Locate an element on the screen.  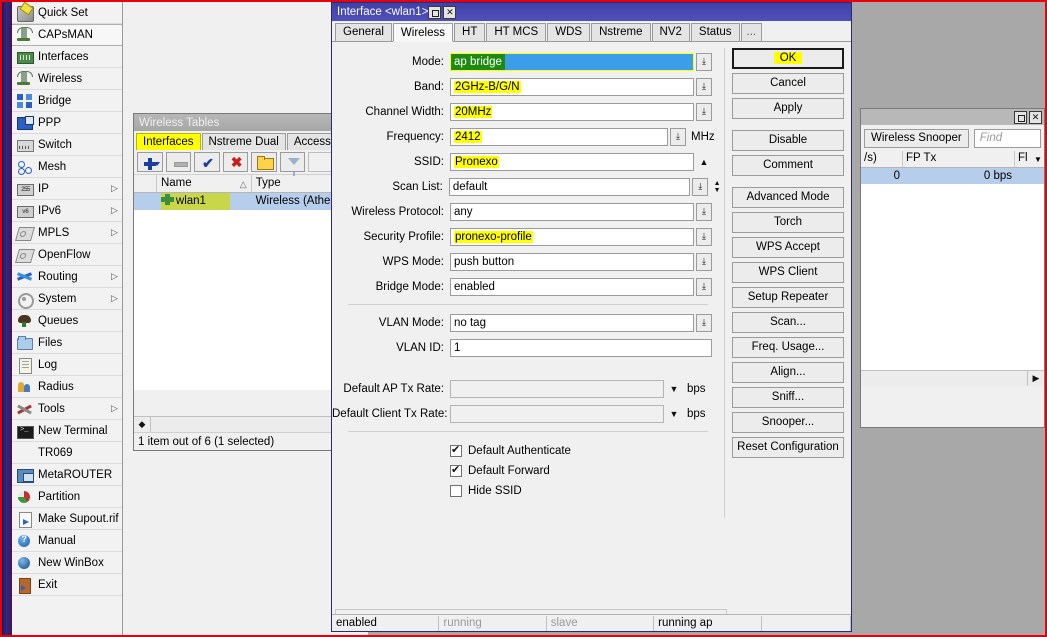
field-input-scan-list: default is located at coordinates (569, 186).